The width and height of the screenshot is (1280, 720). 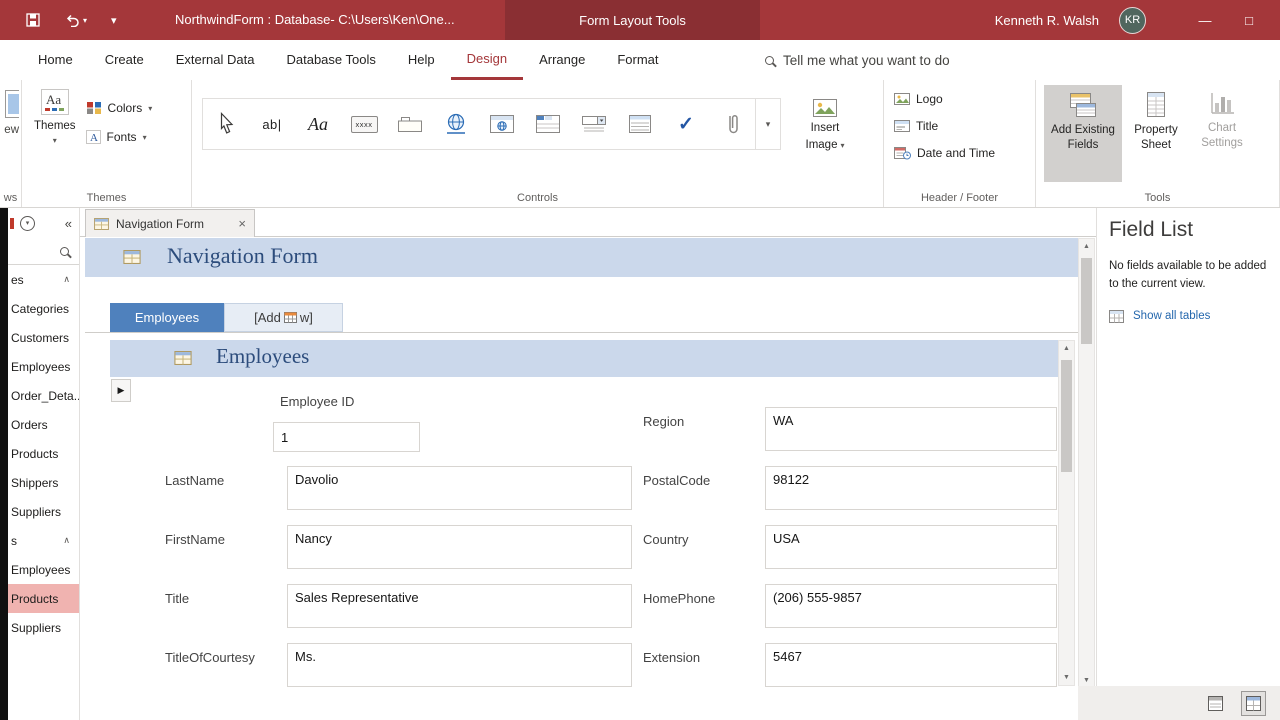 What do you see at coordinates (686, 124) in the screenshot?
I see `control-check-box-button: ✓` at bounding box center [686, 124].